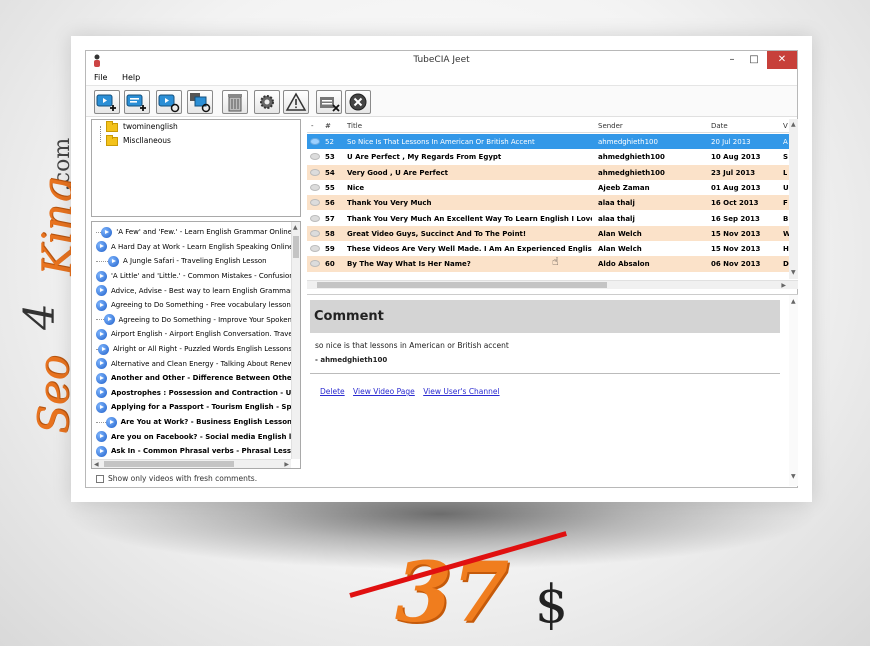 The image size is (870, 646). Describe the element at coordinates (785, 126) in the screenshot. I see `col-header-v: V` at that location.